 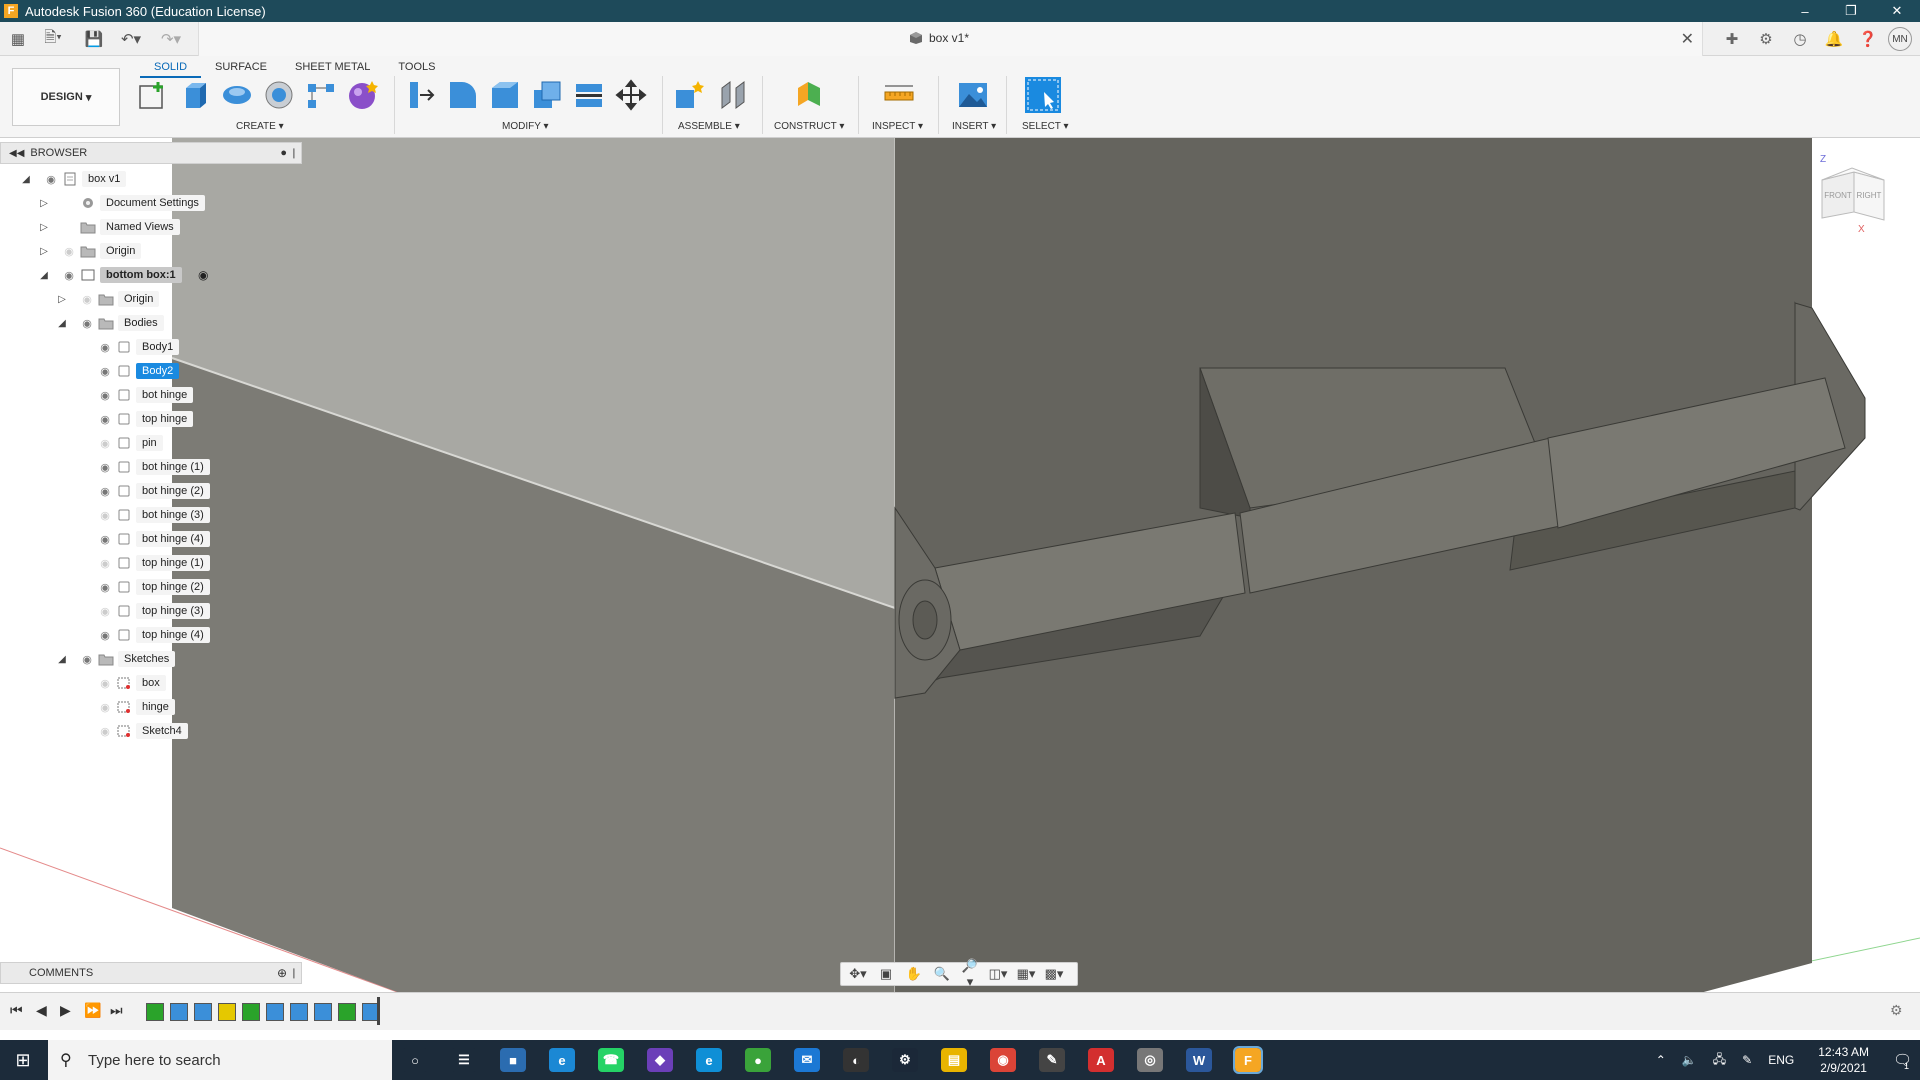 I want to click on view-cube: FRONT RIGHT Z X, so click(x=1852, y=193).